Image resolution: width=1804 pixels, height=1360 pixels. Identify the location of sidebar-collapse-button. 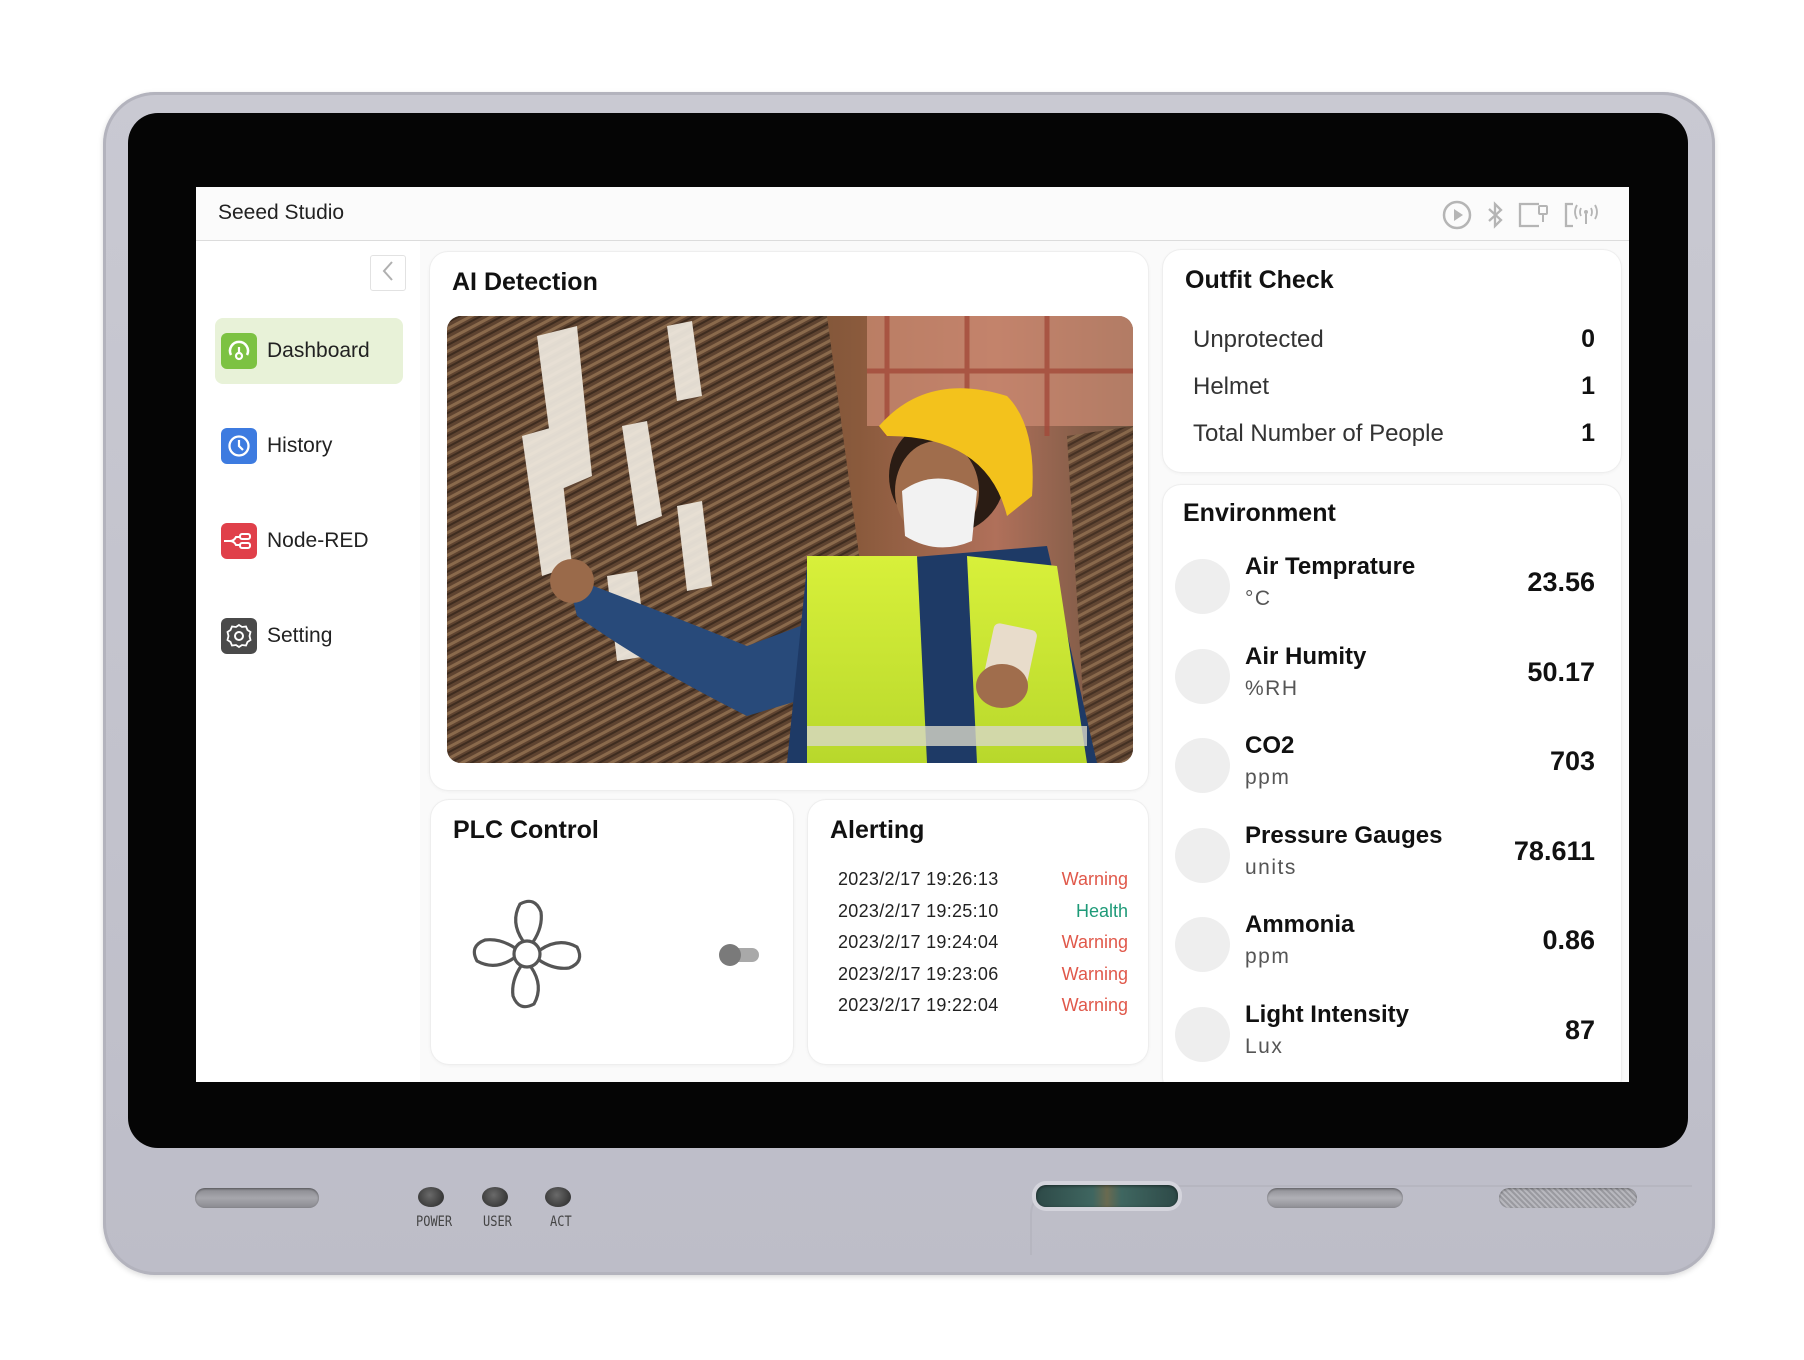
(388, 273).